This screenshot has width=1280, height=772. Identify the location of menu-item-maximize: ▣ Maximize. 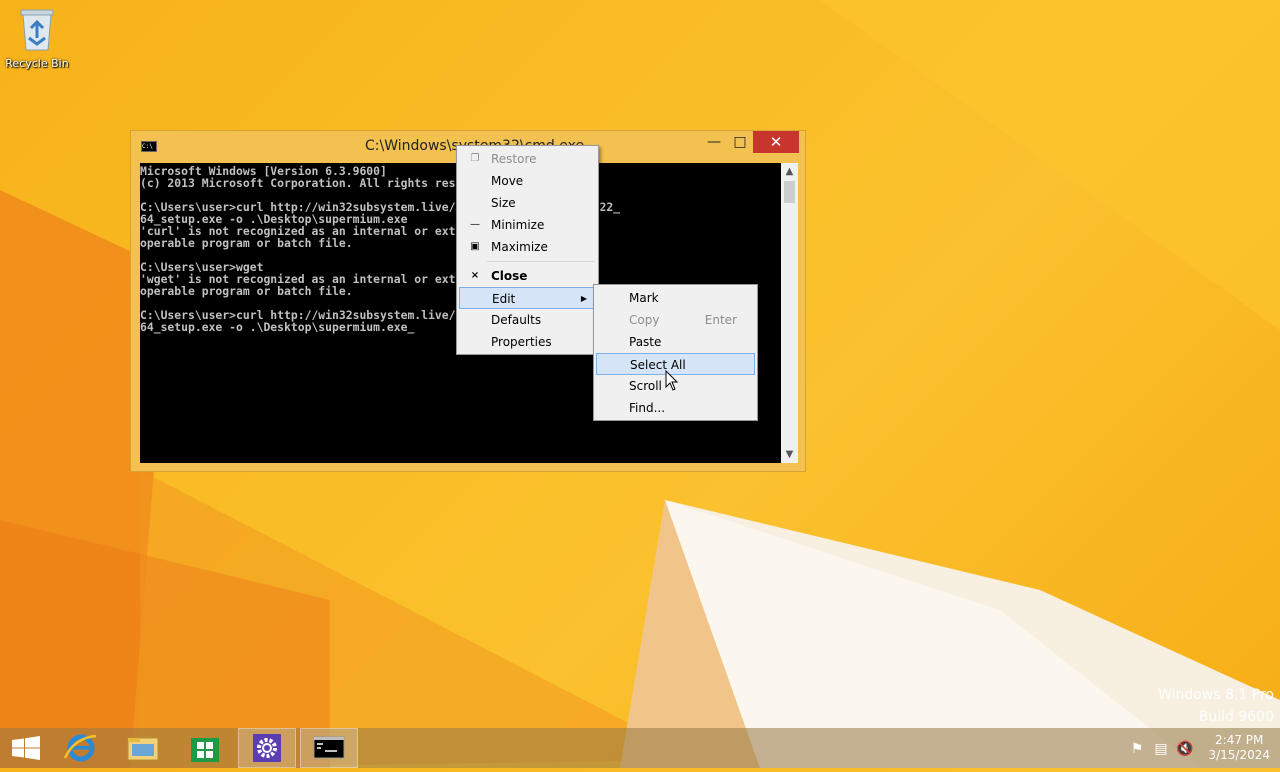
(527, 247).